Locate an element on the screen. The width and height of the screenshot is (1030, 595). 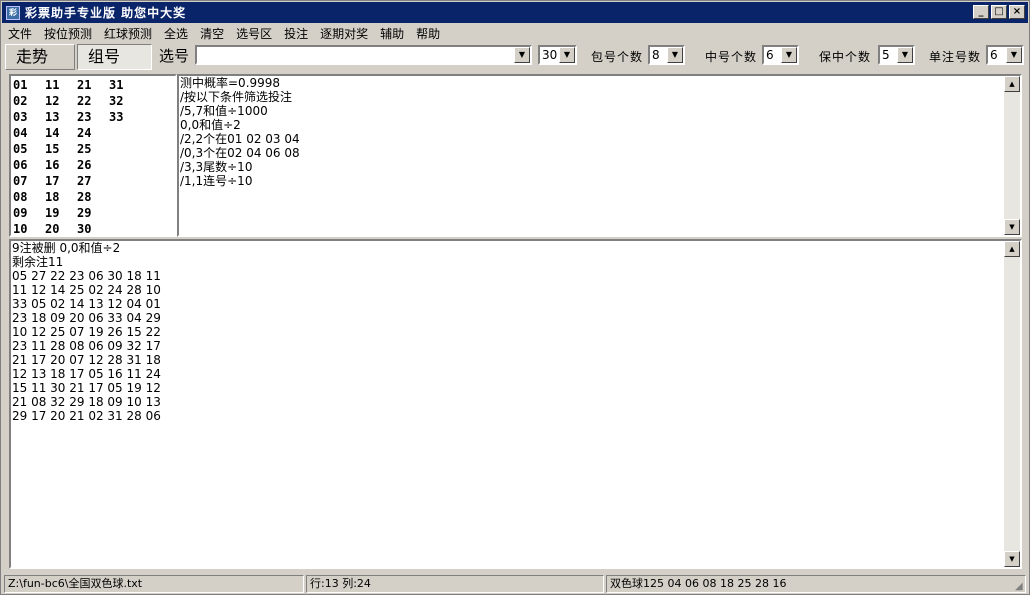
number-cell: 27 is located at coordinates (93, 181).